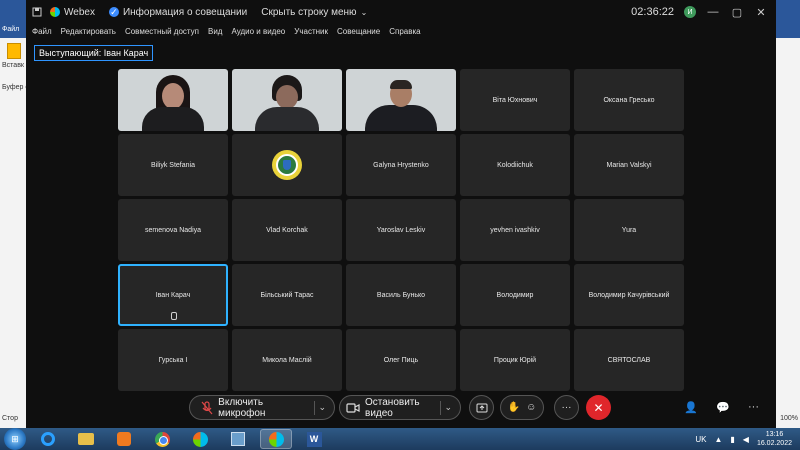  I want to click on clock-date: 16.02.2022, so click(774, 443).